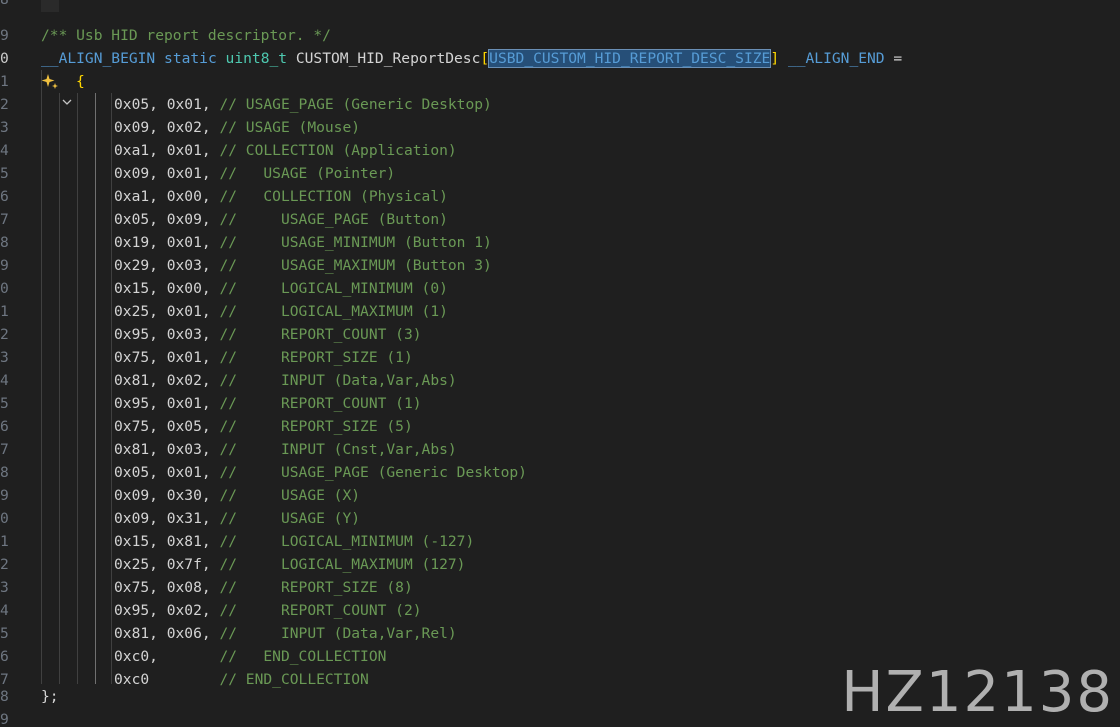 This screenshot has height=727, width=1120. I want to click on descriptor-bytes: 0x09, 0x01,, so click(162, 173).